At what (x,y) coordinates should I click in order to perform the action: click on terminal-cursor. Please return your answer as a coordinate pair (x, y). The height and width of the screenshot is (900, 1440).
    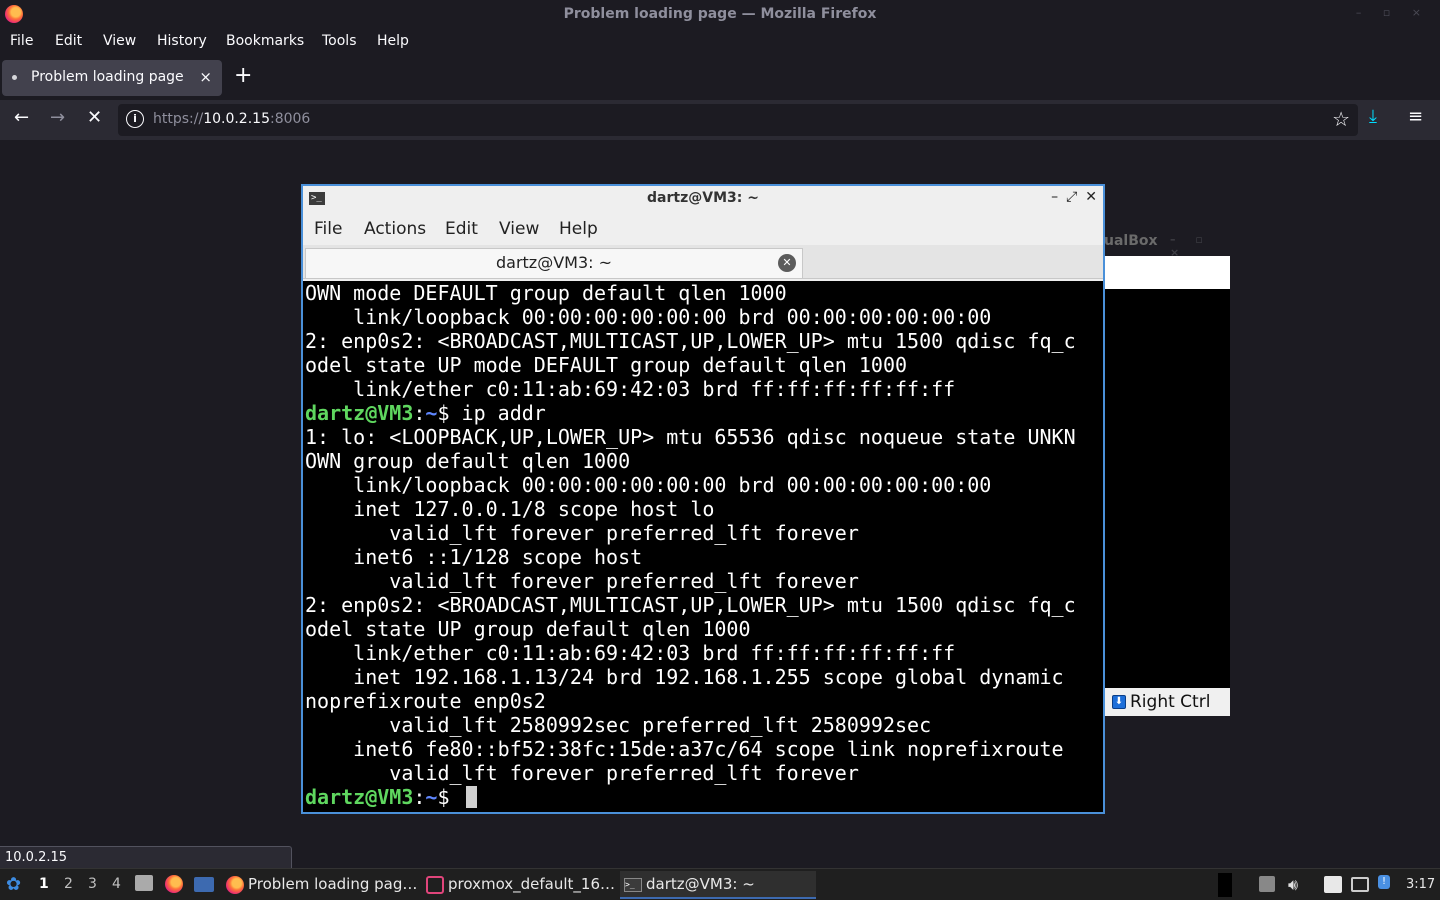
    Looking at the image, I should click on (471, 797).